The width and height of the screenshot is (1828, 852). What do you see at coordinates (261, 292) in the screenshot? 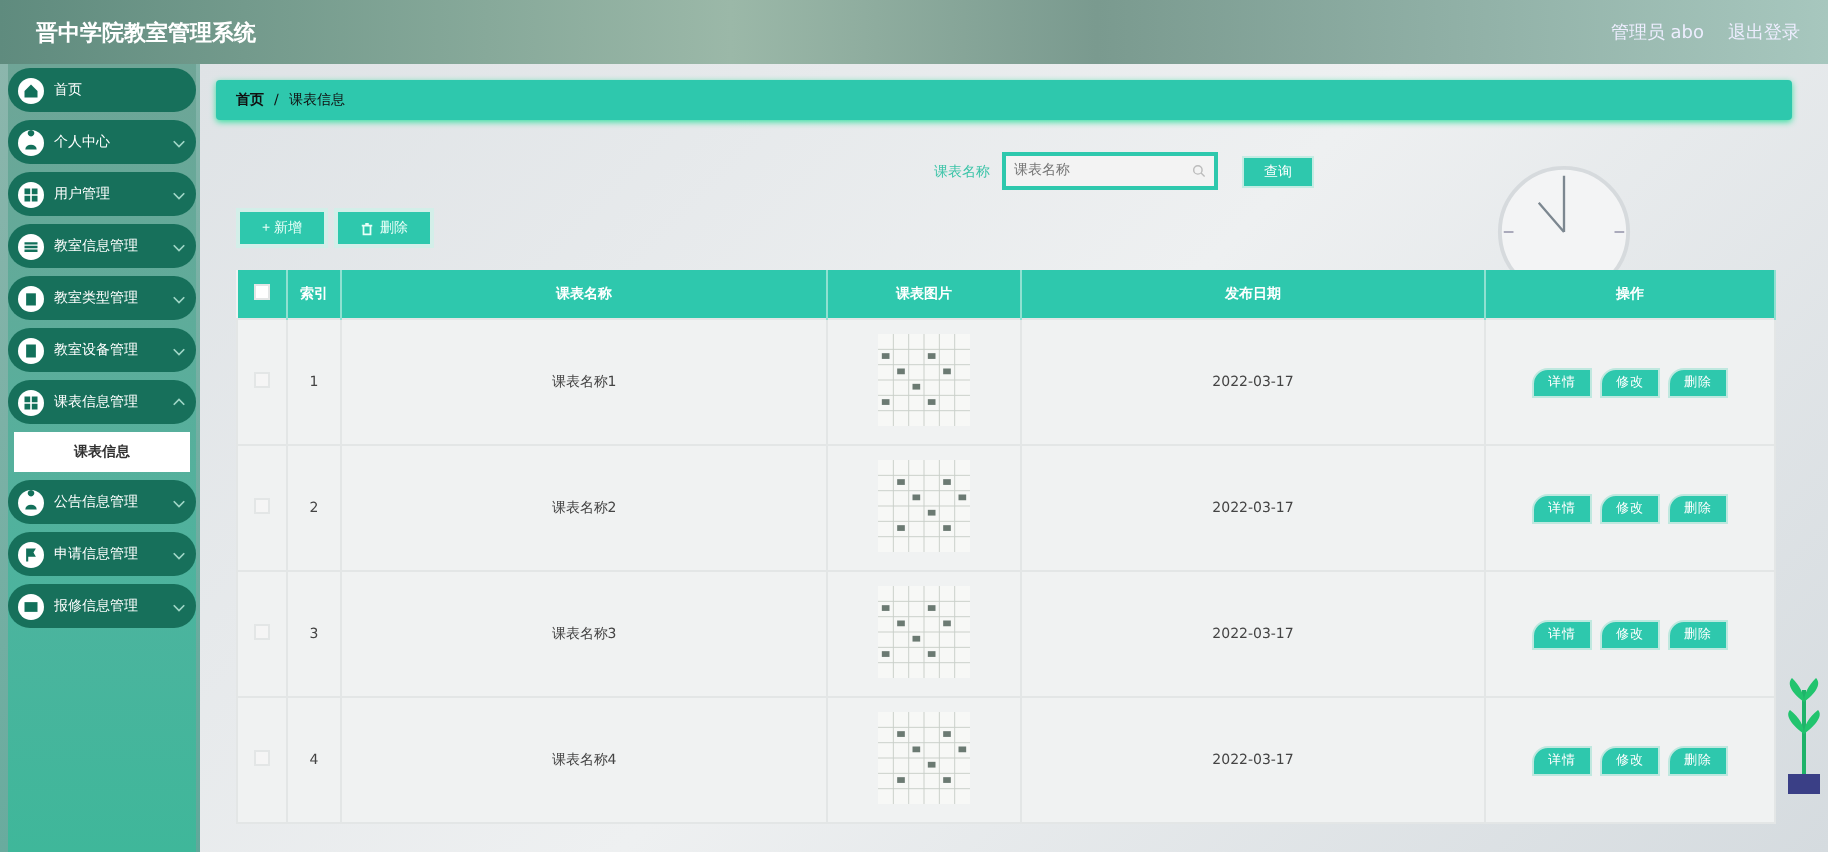
I see `select-all-checkbox` at bounding box center [261, 292].